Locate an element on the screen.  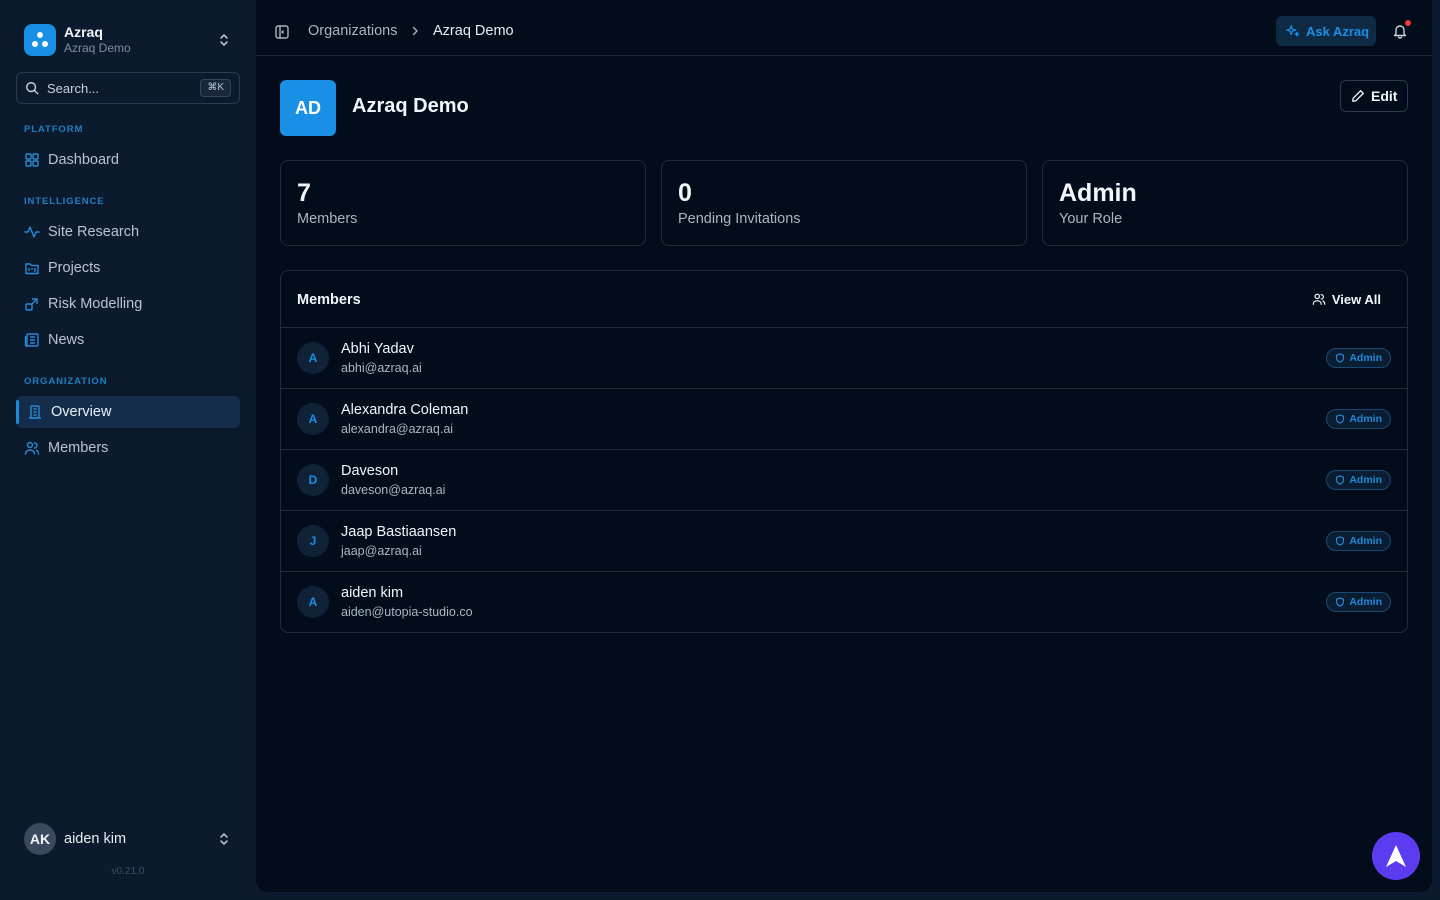
stat-value: Admin is located at coordinates (1098, 193).